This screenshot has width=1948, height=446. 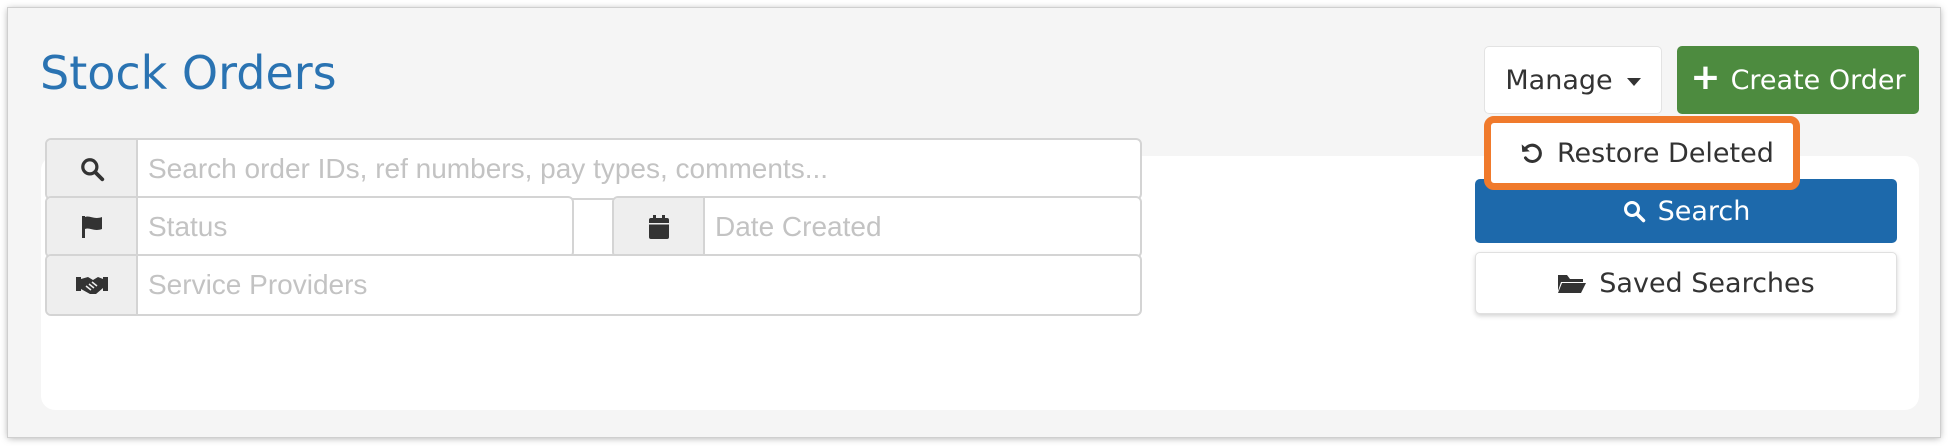 What do you see at coordinates (188, 73) in the screenshot?
I see `page-title: Stock Orders` at bounding box center [188, 73].